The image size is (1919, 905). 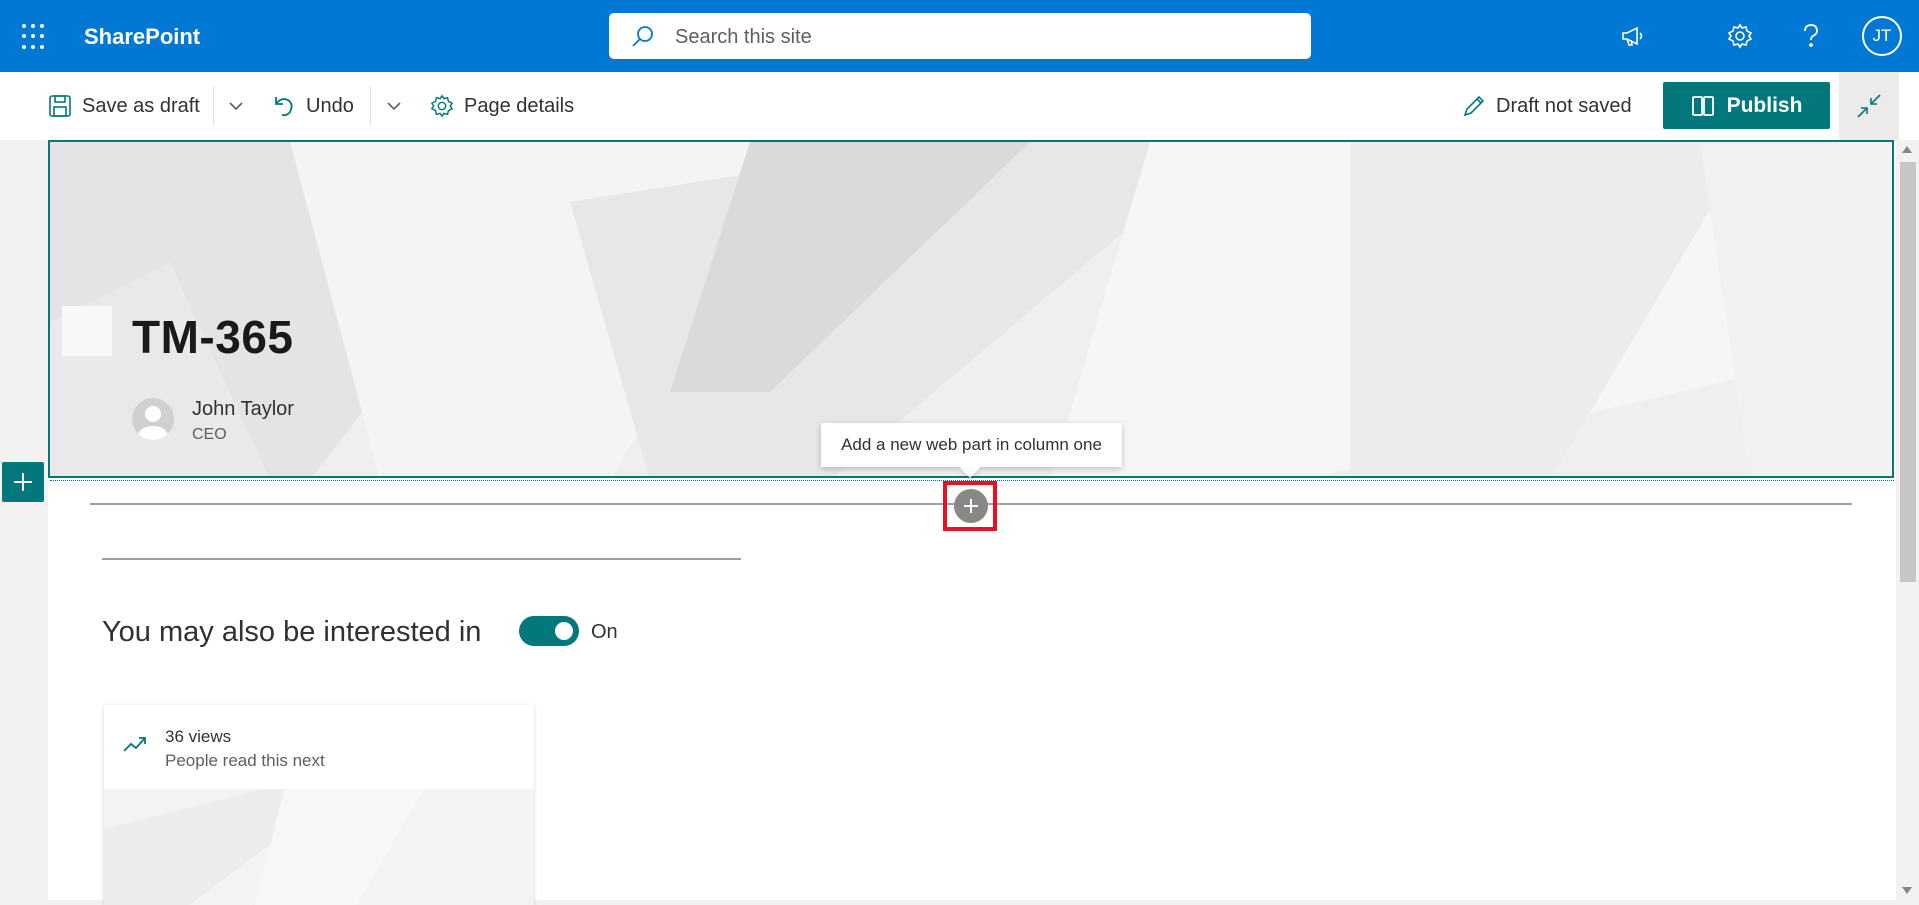 I want to click on undo-label: Undo, so click(x=330, y=105).